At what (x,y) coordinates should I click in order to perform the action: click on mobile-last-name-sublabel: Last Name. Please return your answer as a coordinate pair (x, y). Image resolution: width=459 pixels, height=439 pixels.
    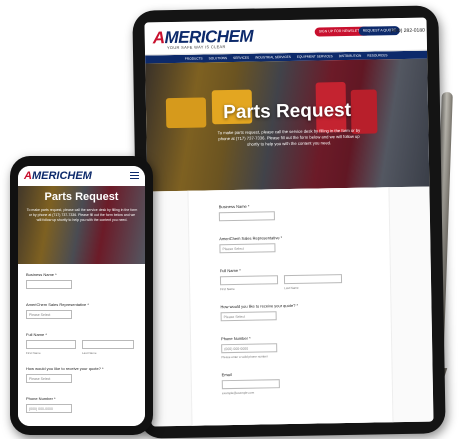
    Looking at the image, I should click on (89, 353).